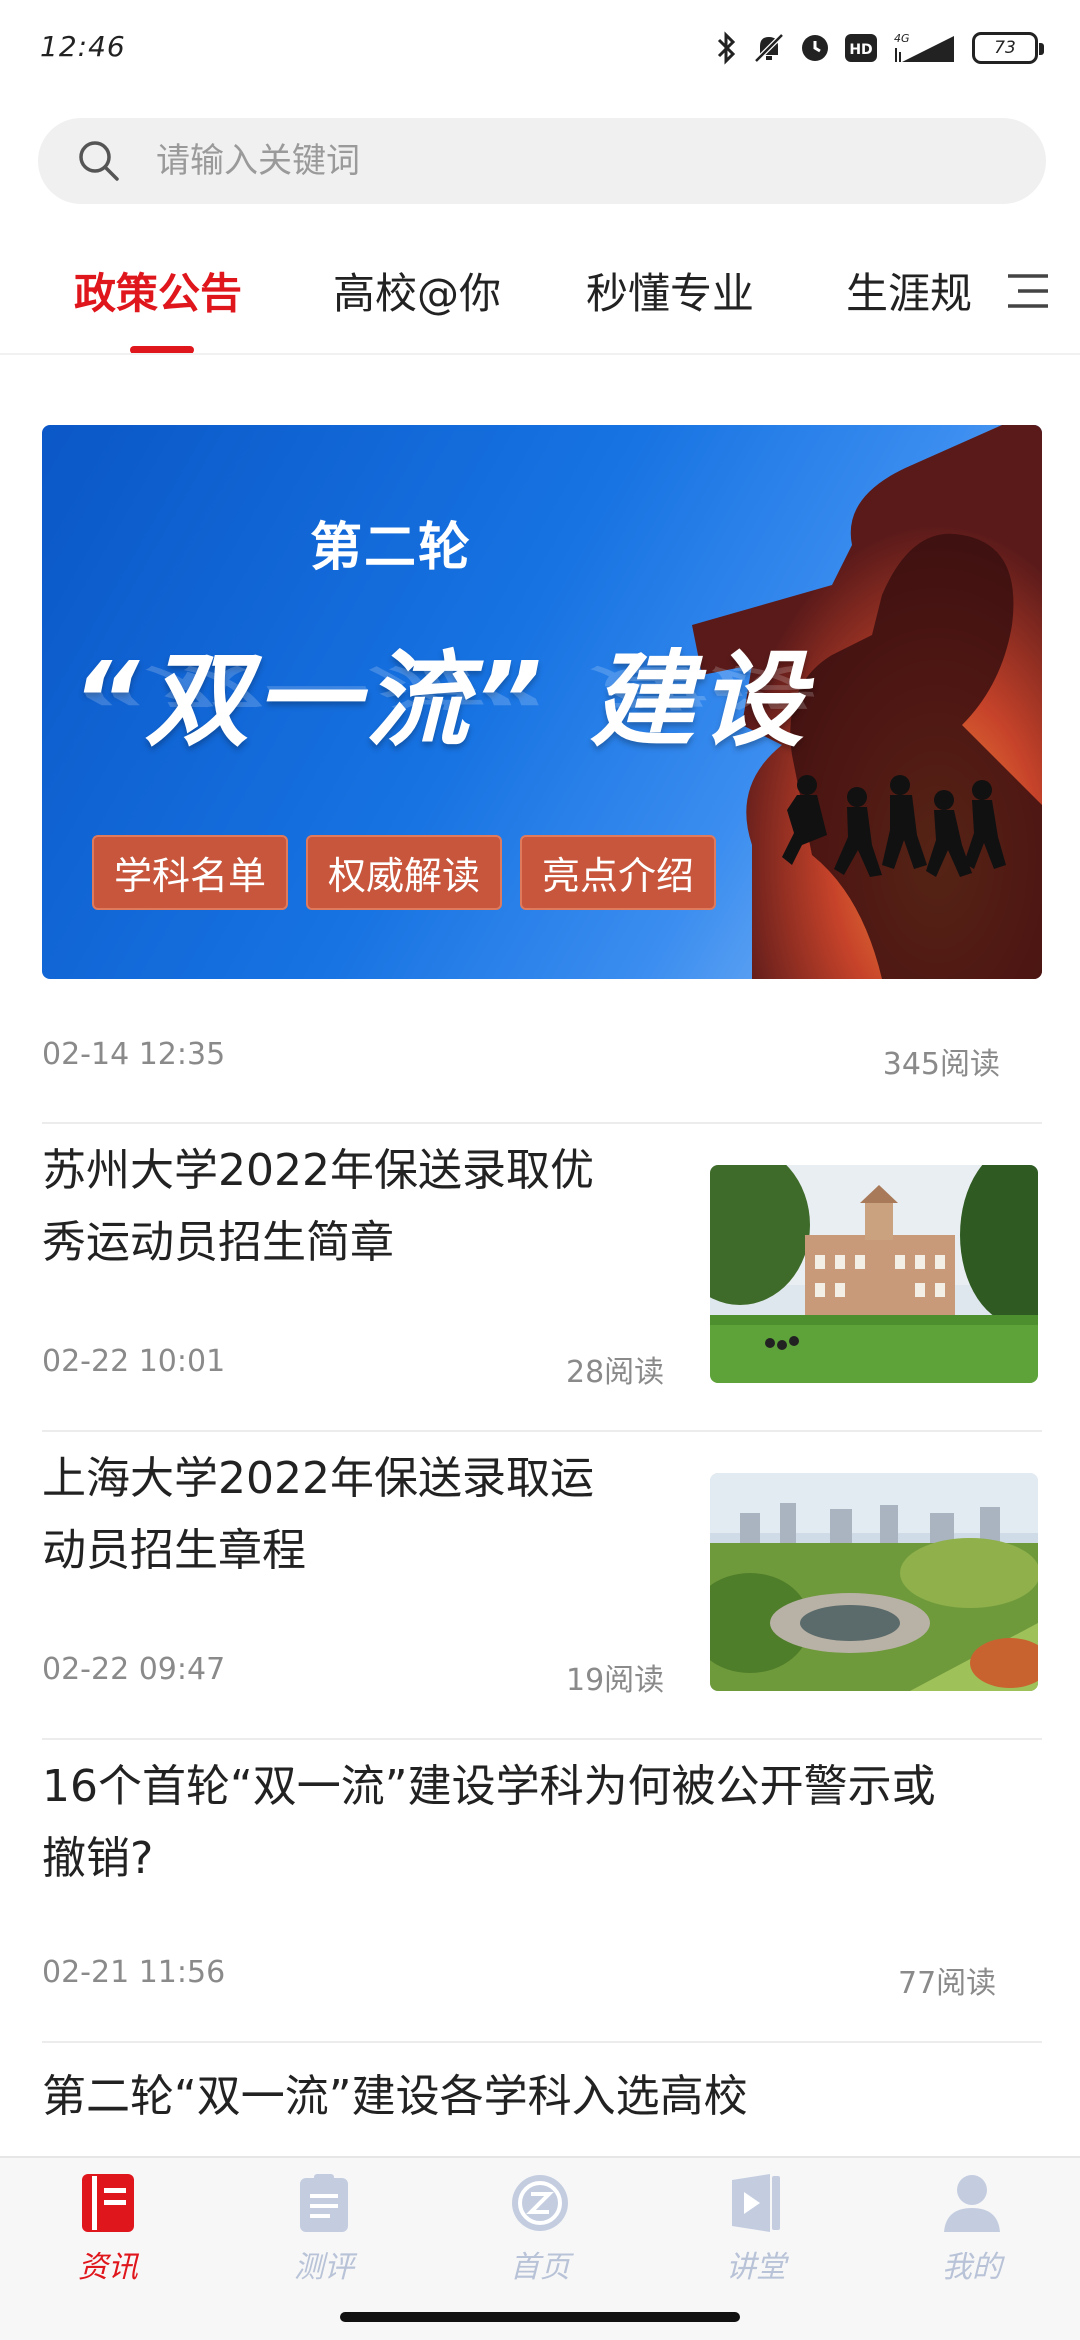 The image size is (1080, 2340). Describe the element at coordinates (395, 2096) in the screenshot. I see `article-title-line: 第二轮“双一流”建设各学科入选高校` at that location.